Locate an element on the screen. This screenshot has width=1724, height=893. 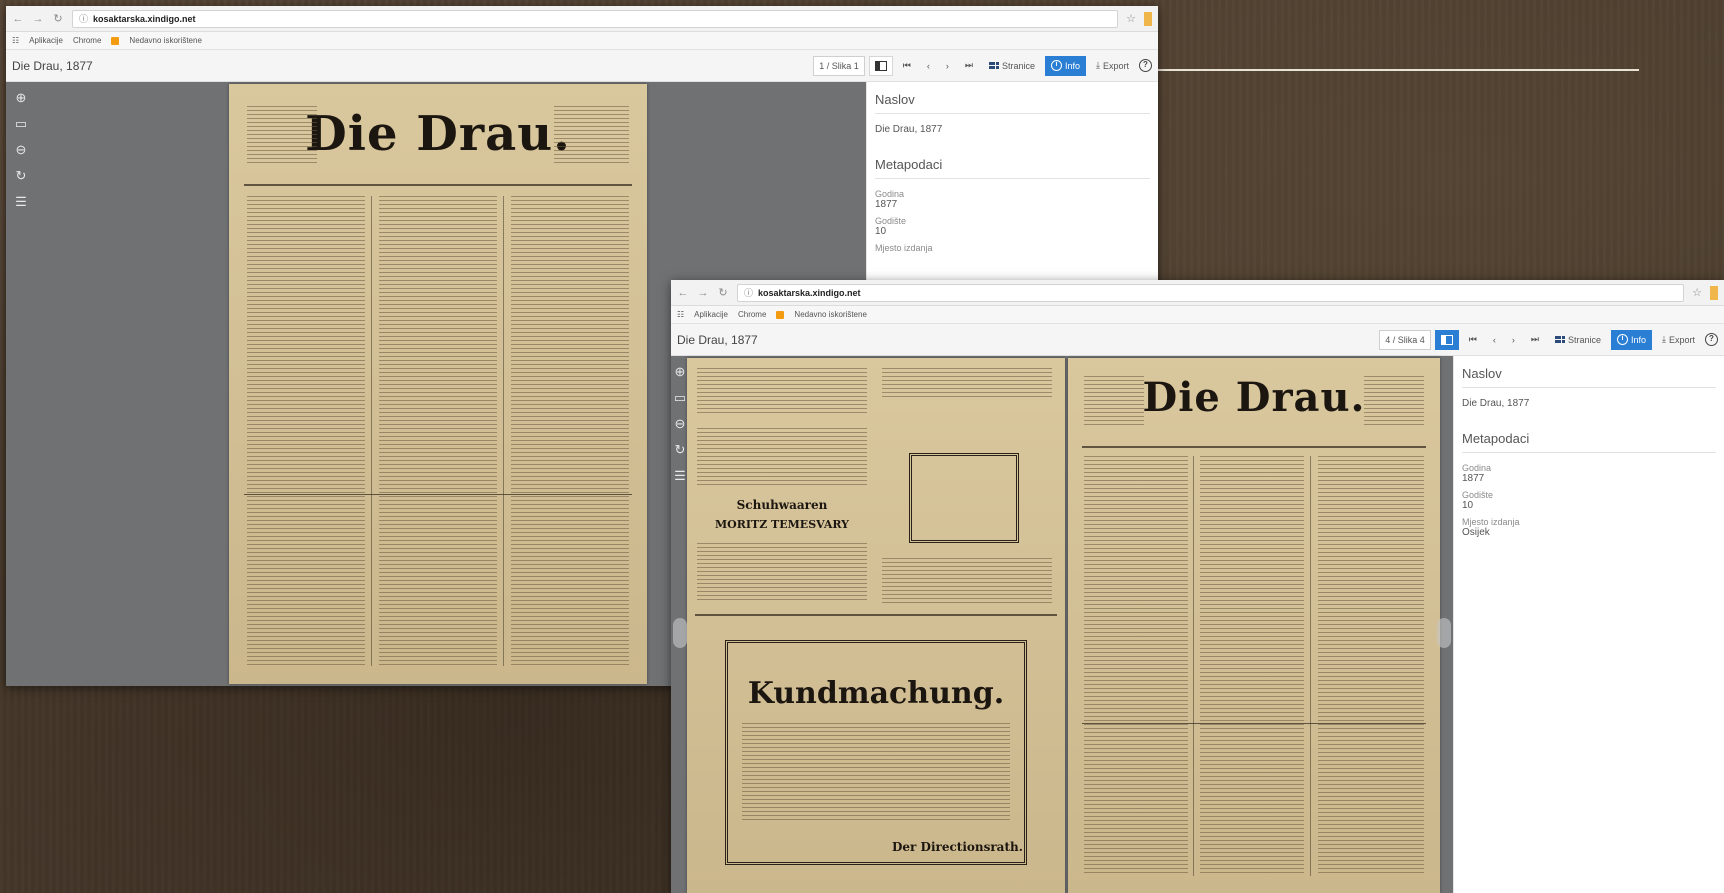
panel-icon is located at coordinates (1446, 339).